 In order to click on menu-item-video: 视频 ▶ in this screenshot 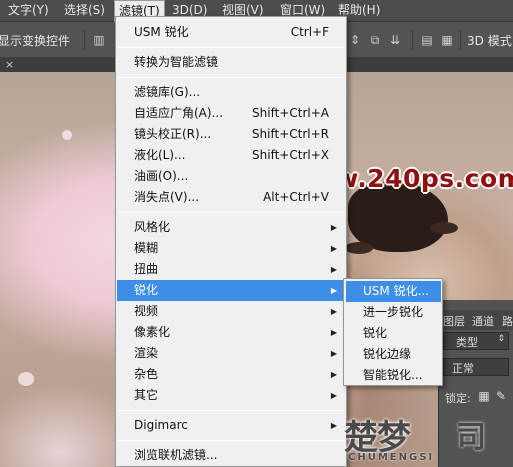, I will do `click(231, 311)`.